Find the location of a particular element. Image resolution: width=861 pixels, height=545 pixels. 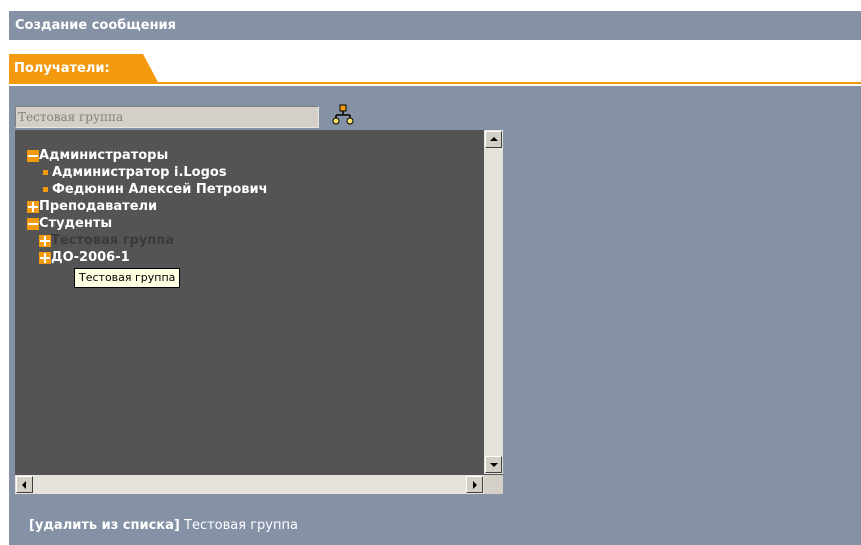

scrollbar-corner is located at coordinates (493, 484).